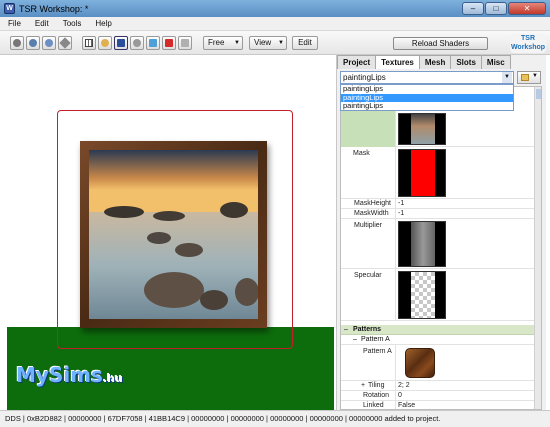 The width and height of the screenshot is (550, 427). What do you see at coordinates (400, 395) in the screenshot?
I see `property-value: 0` at bounding box center [400, 395].